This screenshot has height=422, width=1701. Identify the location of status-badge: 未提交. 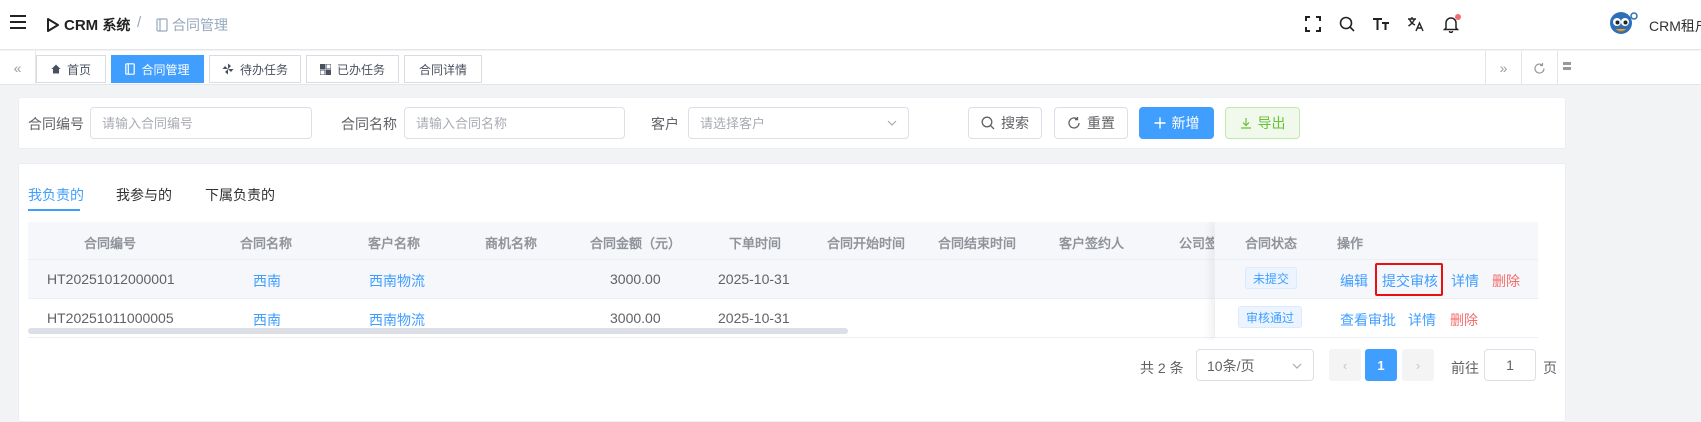
(1271, 278).